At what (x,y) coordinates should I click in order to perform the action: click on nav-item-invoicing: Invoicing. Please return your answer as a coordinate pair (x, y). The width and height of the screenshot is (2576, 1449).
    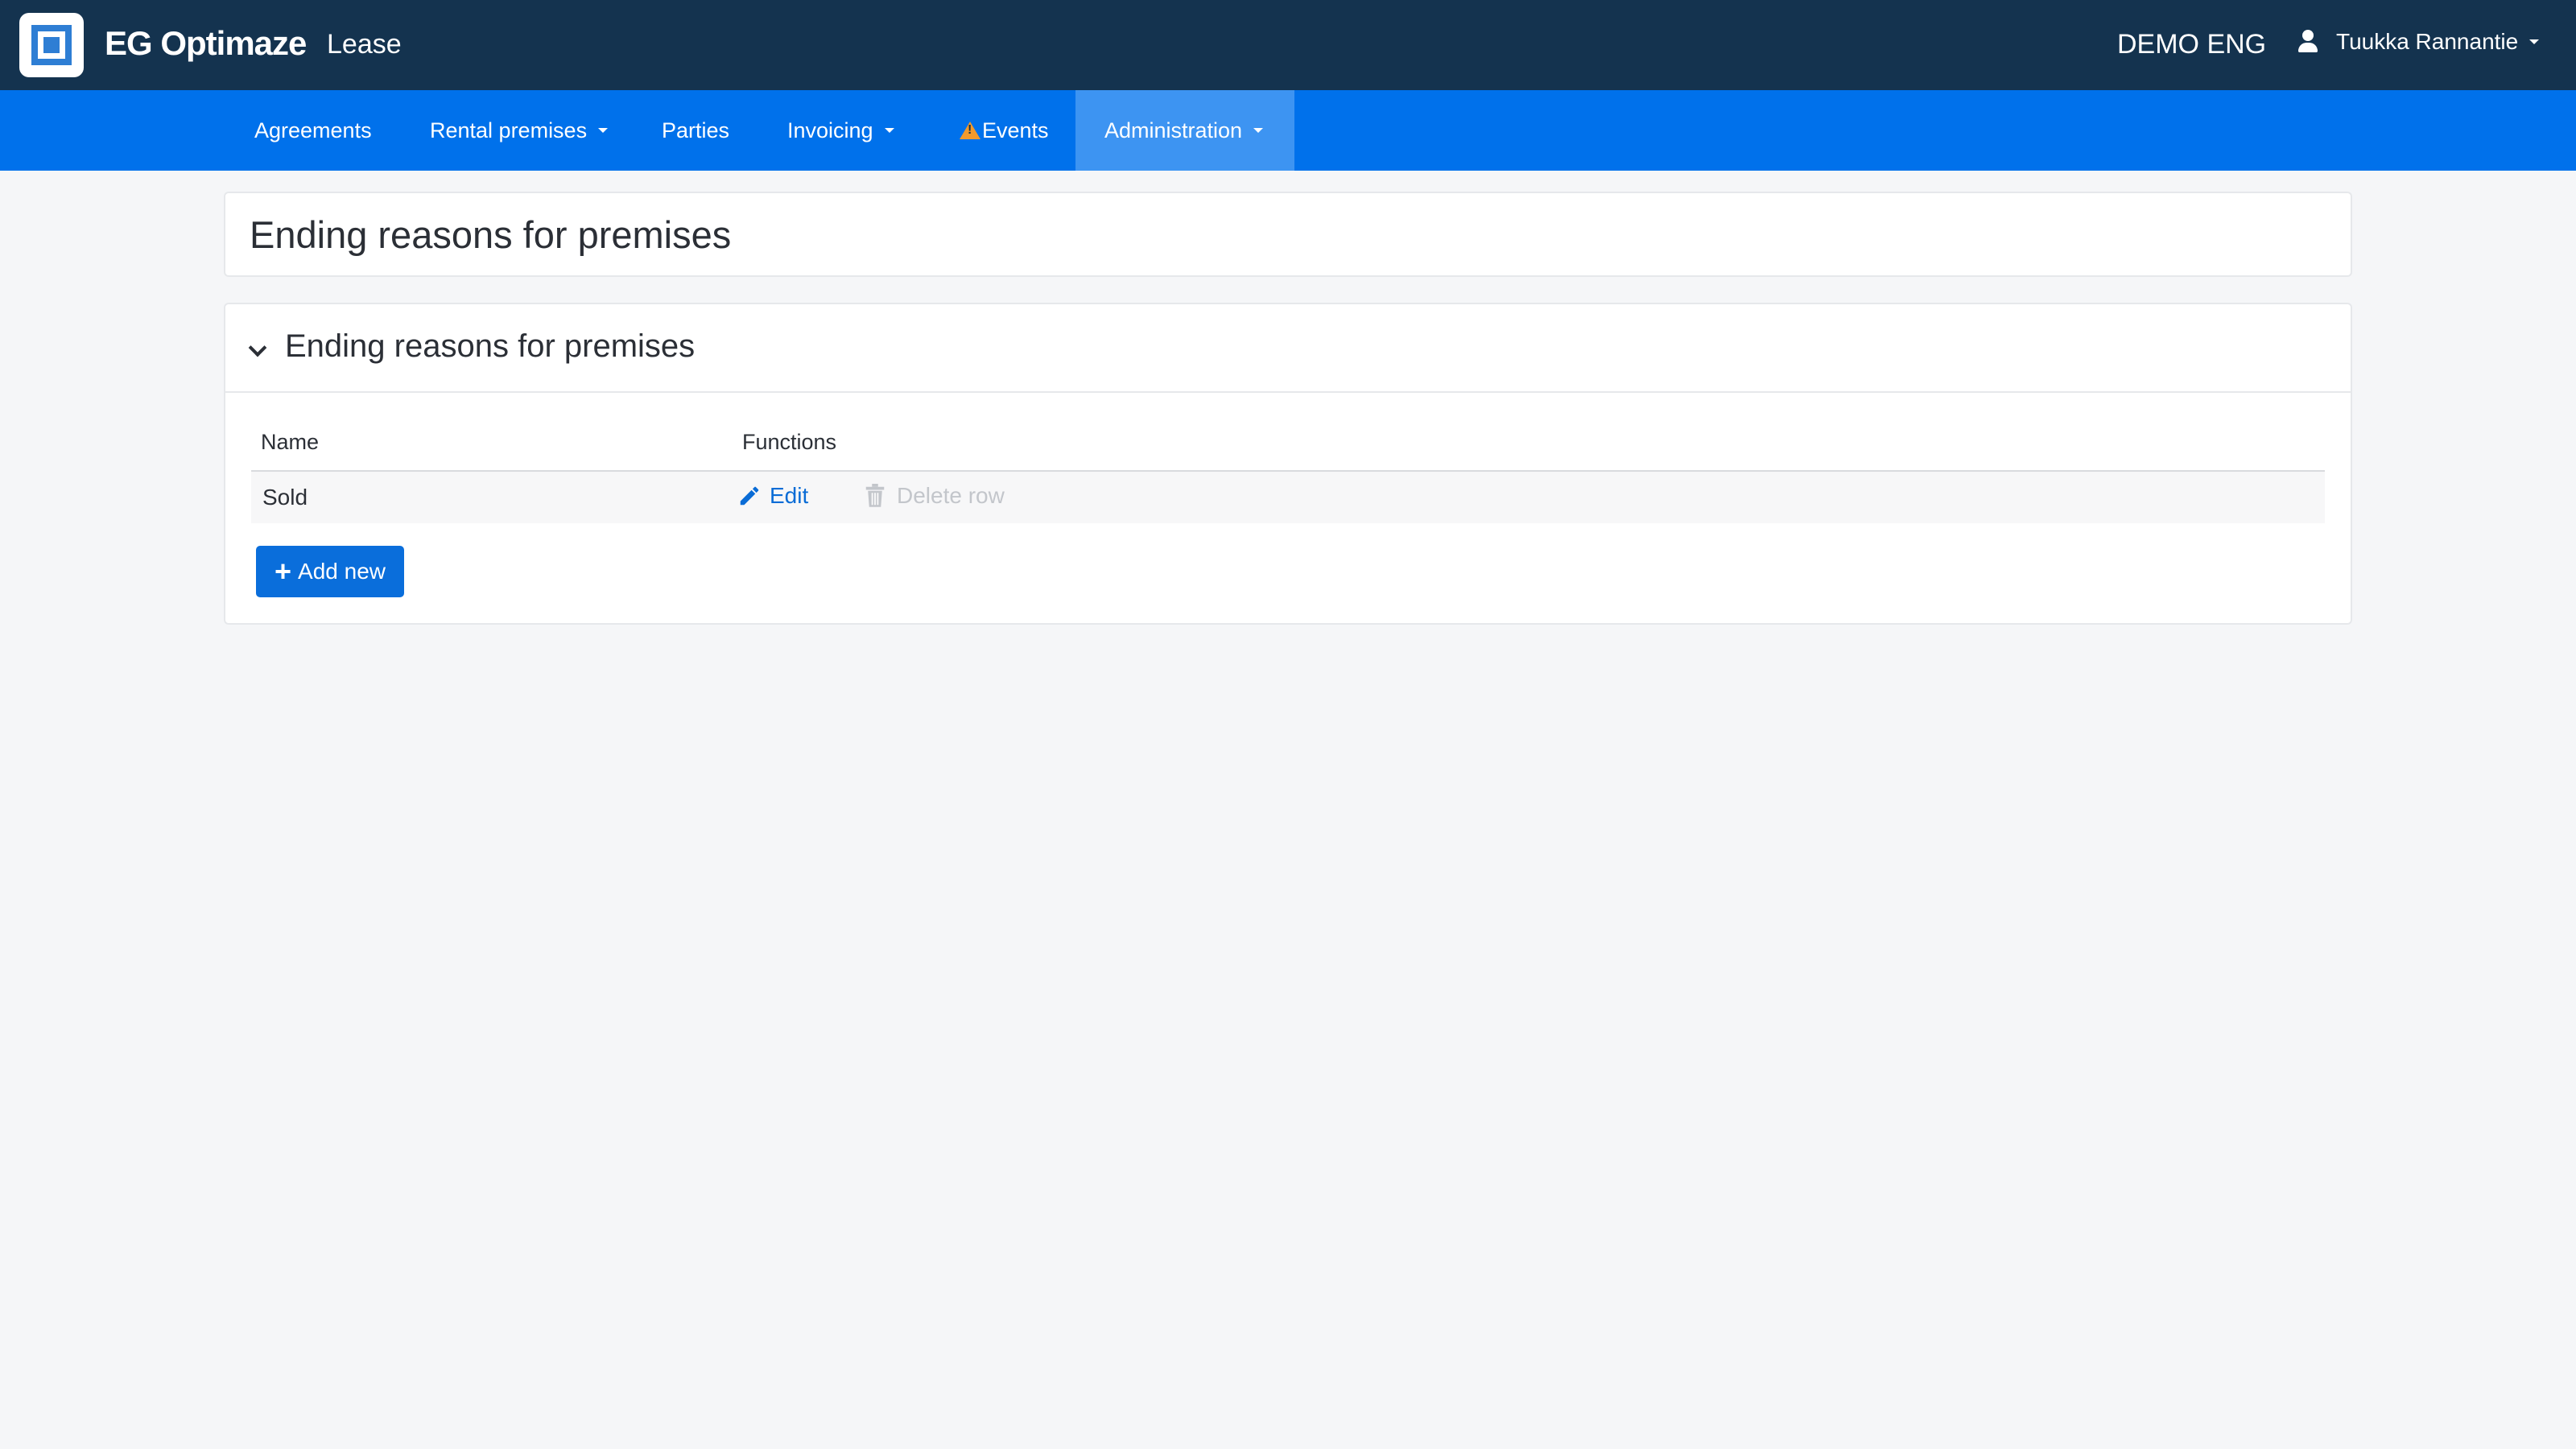
    Looking at the image, I should click on (841, 130).